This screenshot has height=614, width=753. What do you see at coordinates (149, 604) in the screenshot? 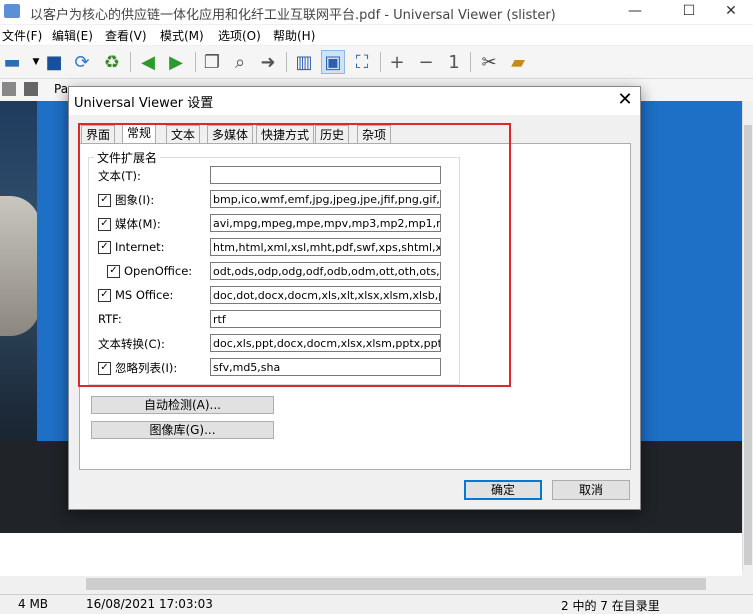
I see `status-datetime: 16/08/2021 17:03:03` at bounding box center [149, 604].